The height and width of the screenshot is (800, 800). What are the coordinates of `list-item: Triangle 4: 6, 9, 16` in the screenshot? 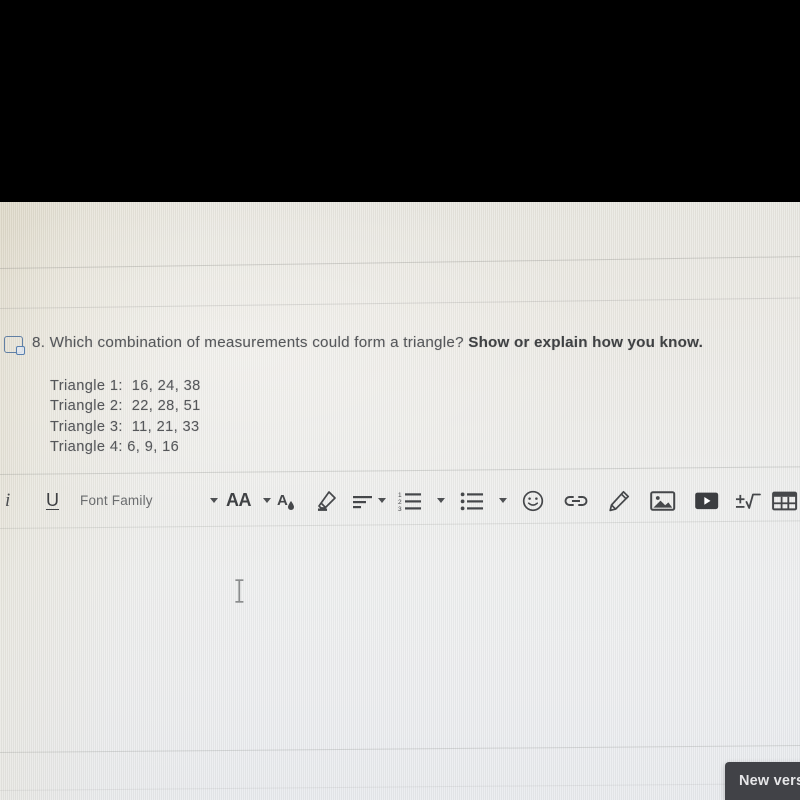 It's located at (115, 447).